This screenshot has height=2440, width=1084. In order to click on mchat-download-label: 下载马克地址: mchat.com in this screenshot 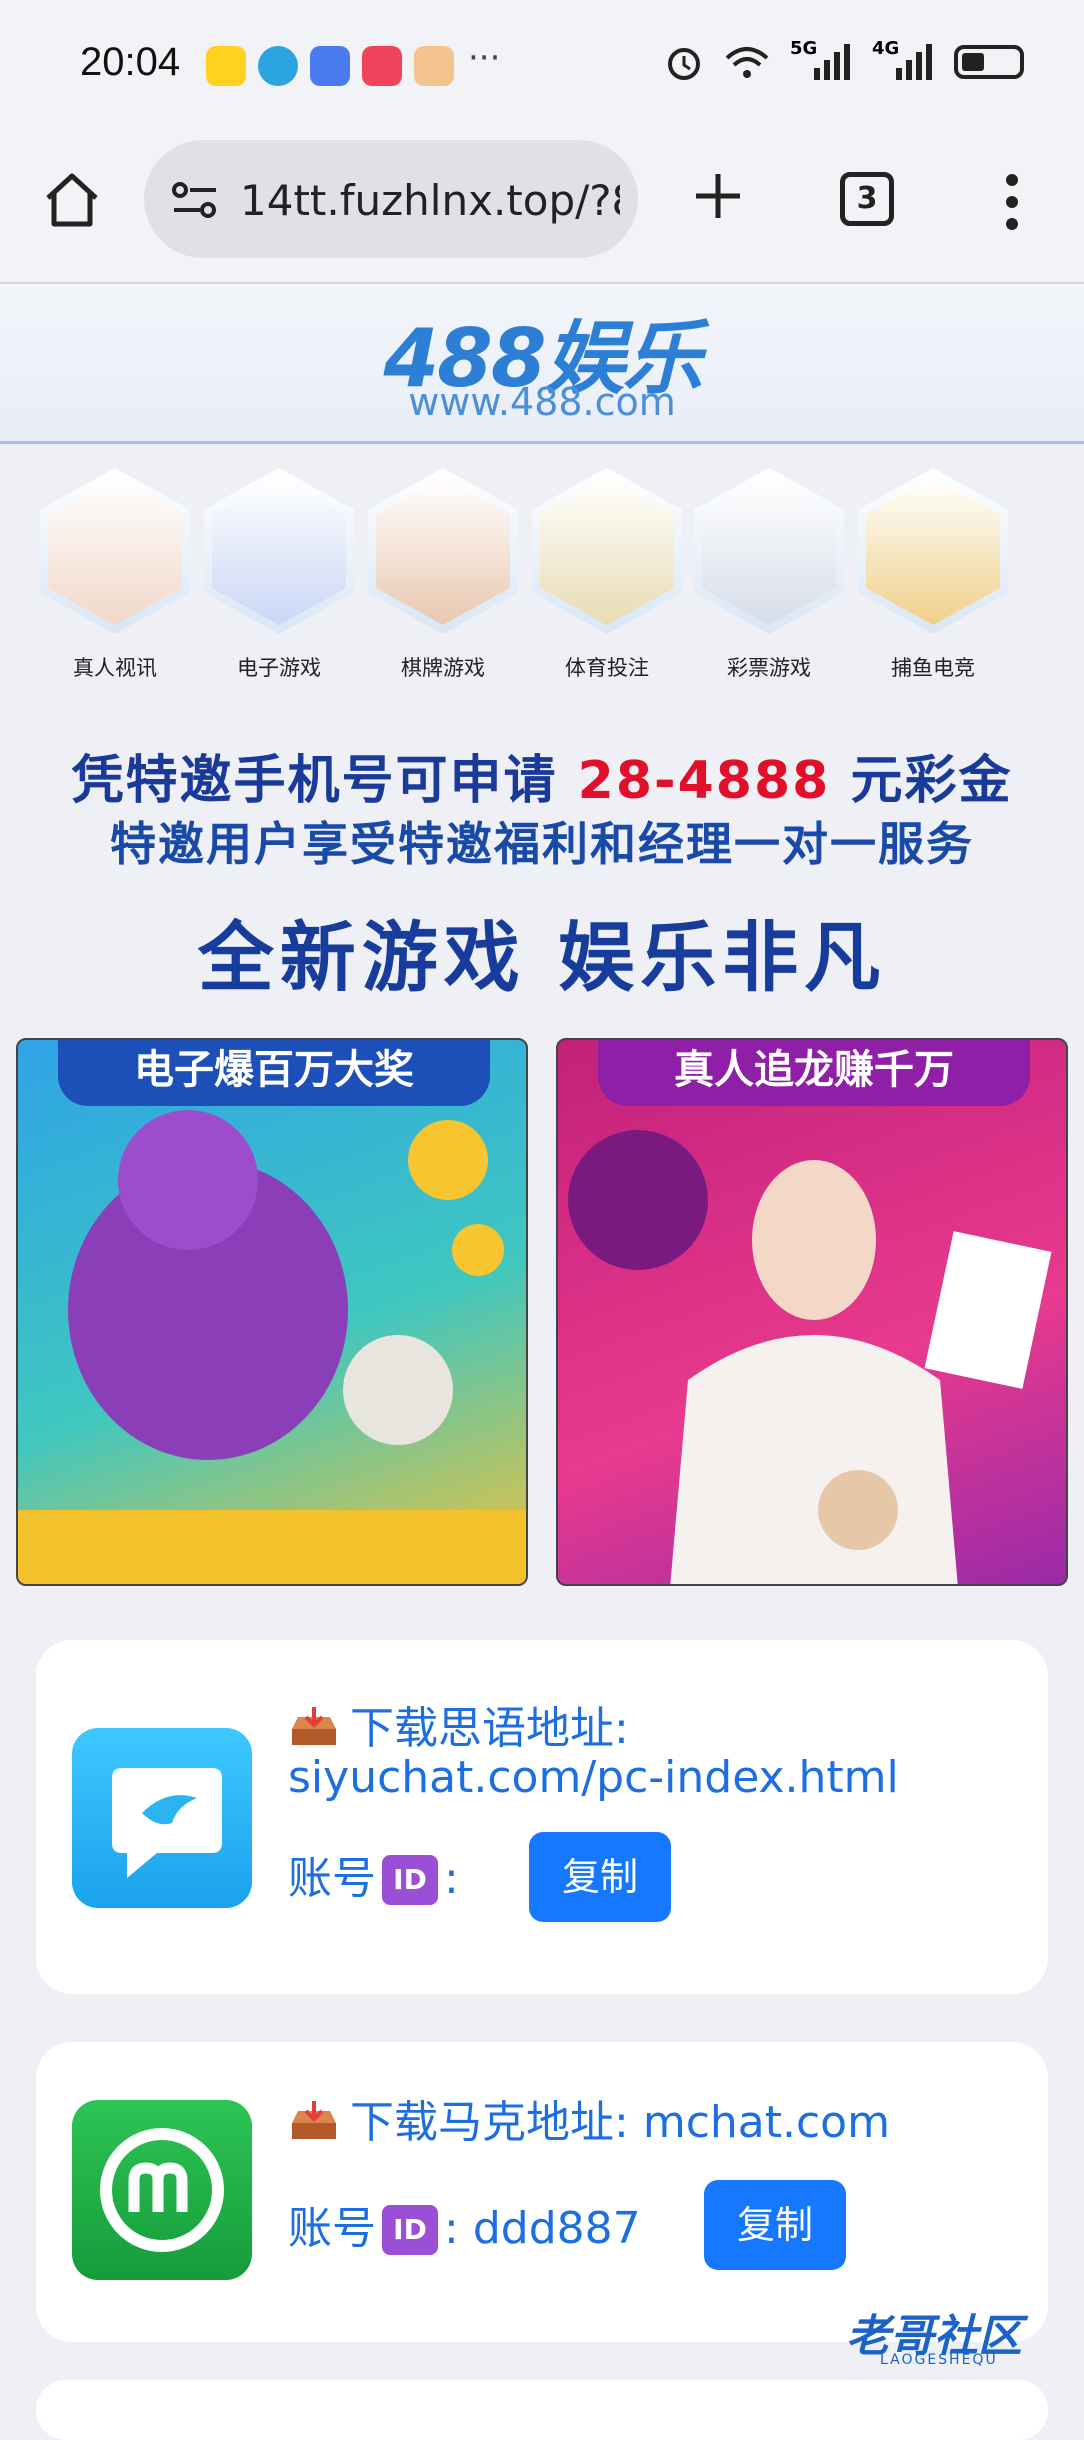, I will do `click(589, 2118)`.